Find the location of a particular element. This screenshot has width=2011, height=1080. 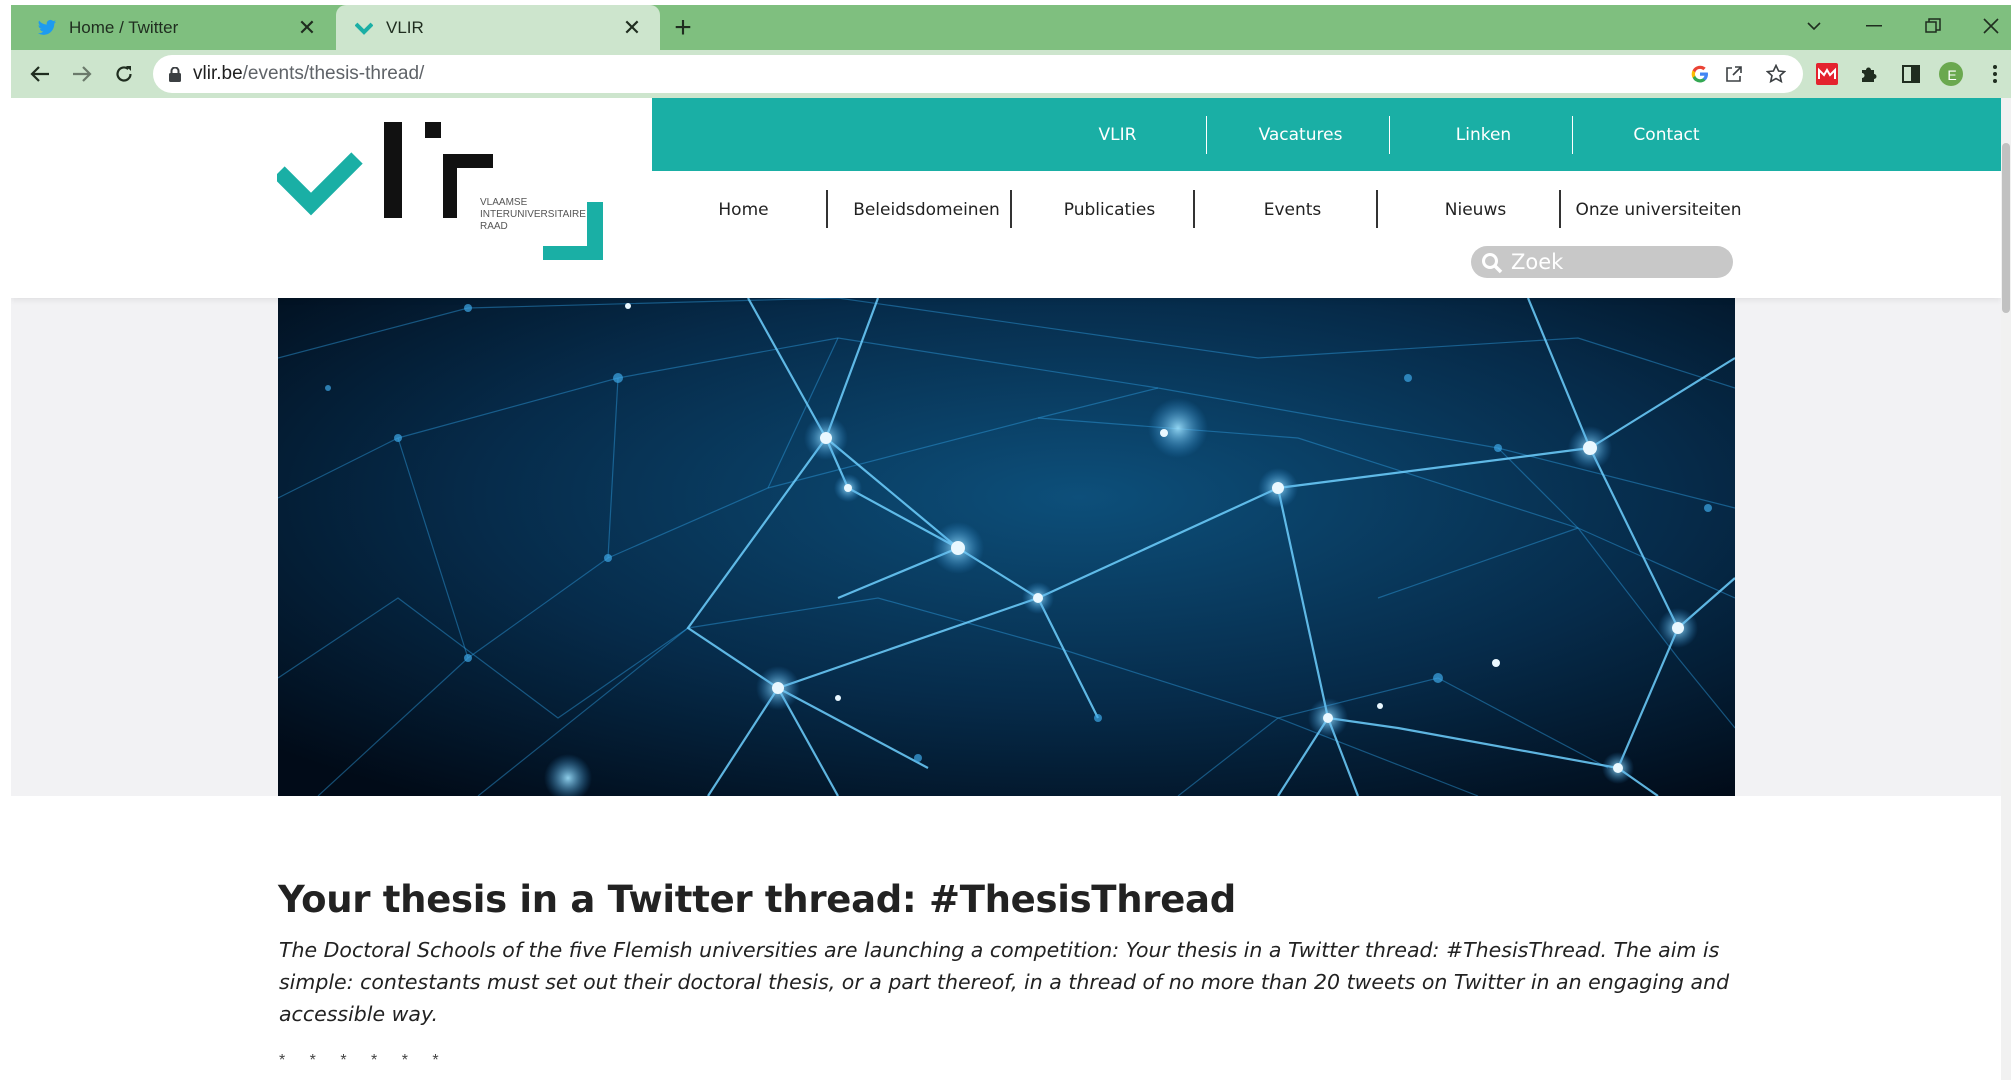

logo-line-2: INTERUNIVERSITAIRE is located at coordinates (533, 214).